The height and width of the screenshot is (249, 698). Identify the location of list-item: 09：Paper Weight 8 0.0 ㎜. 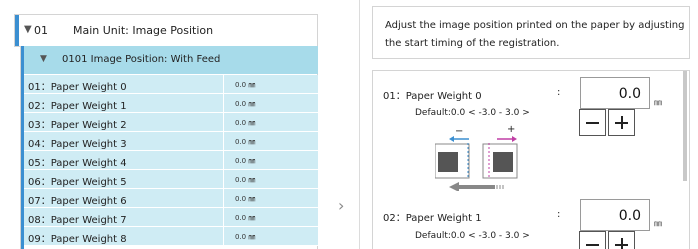
(171, 236).